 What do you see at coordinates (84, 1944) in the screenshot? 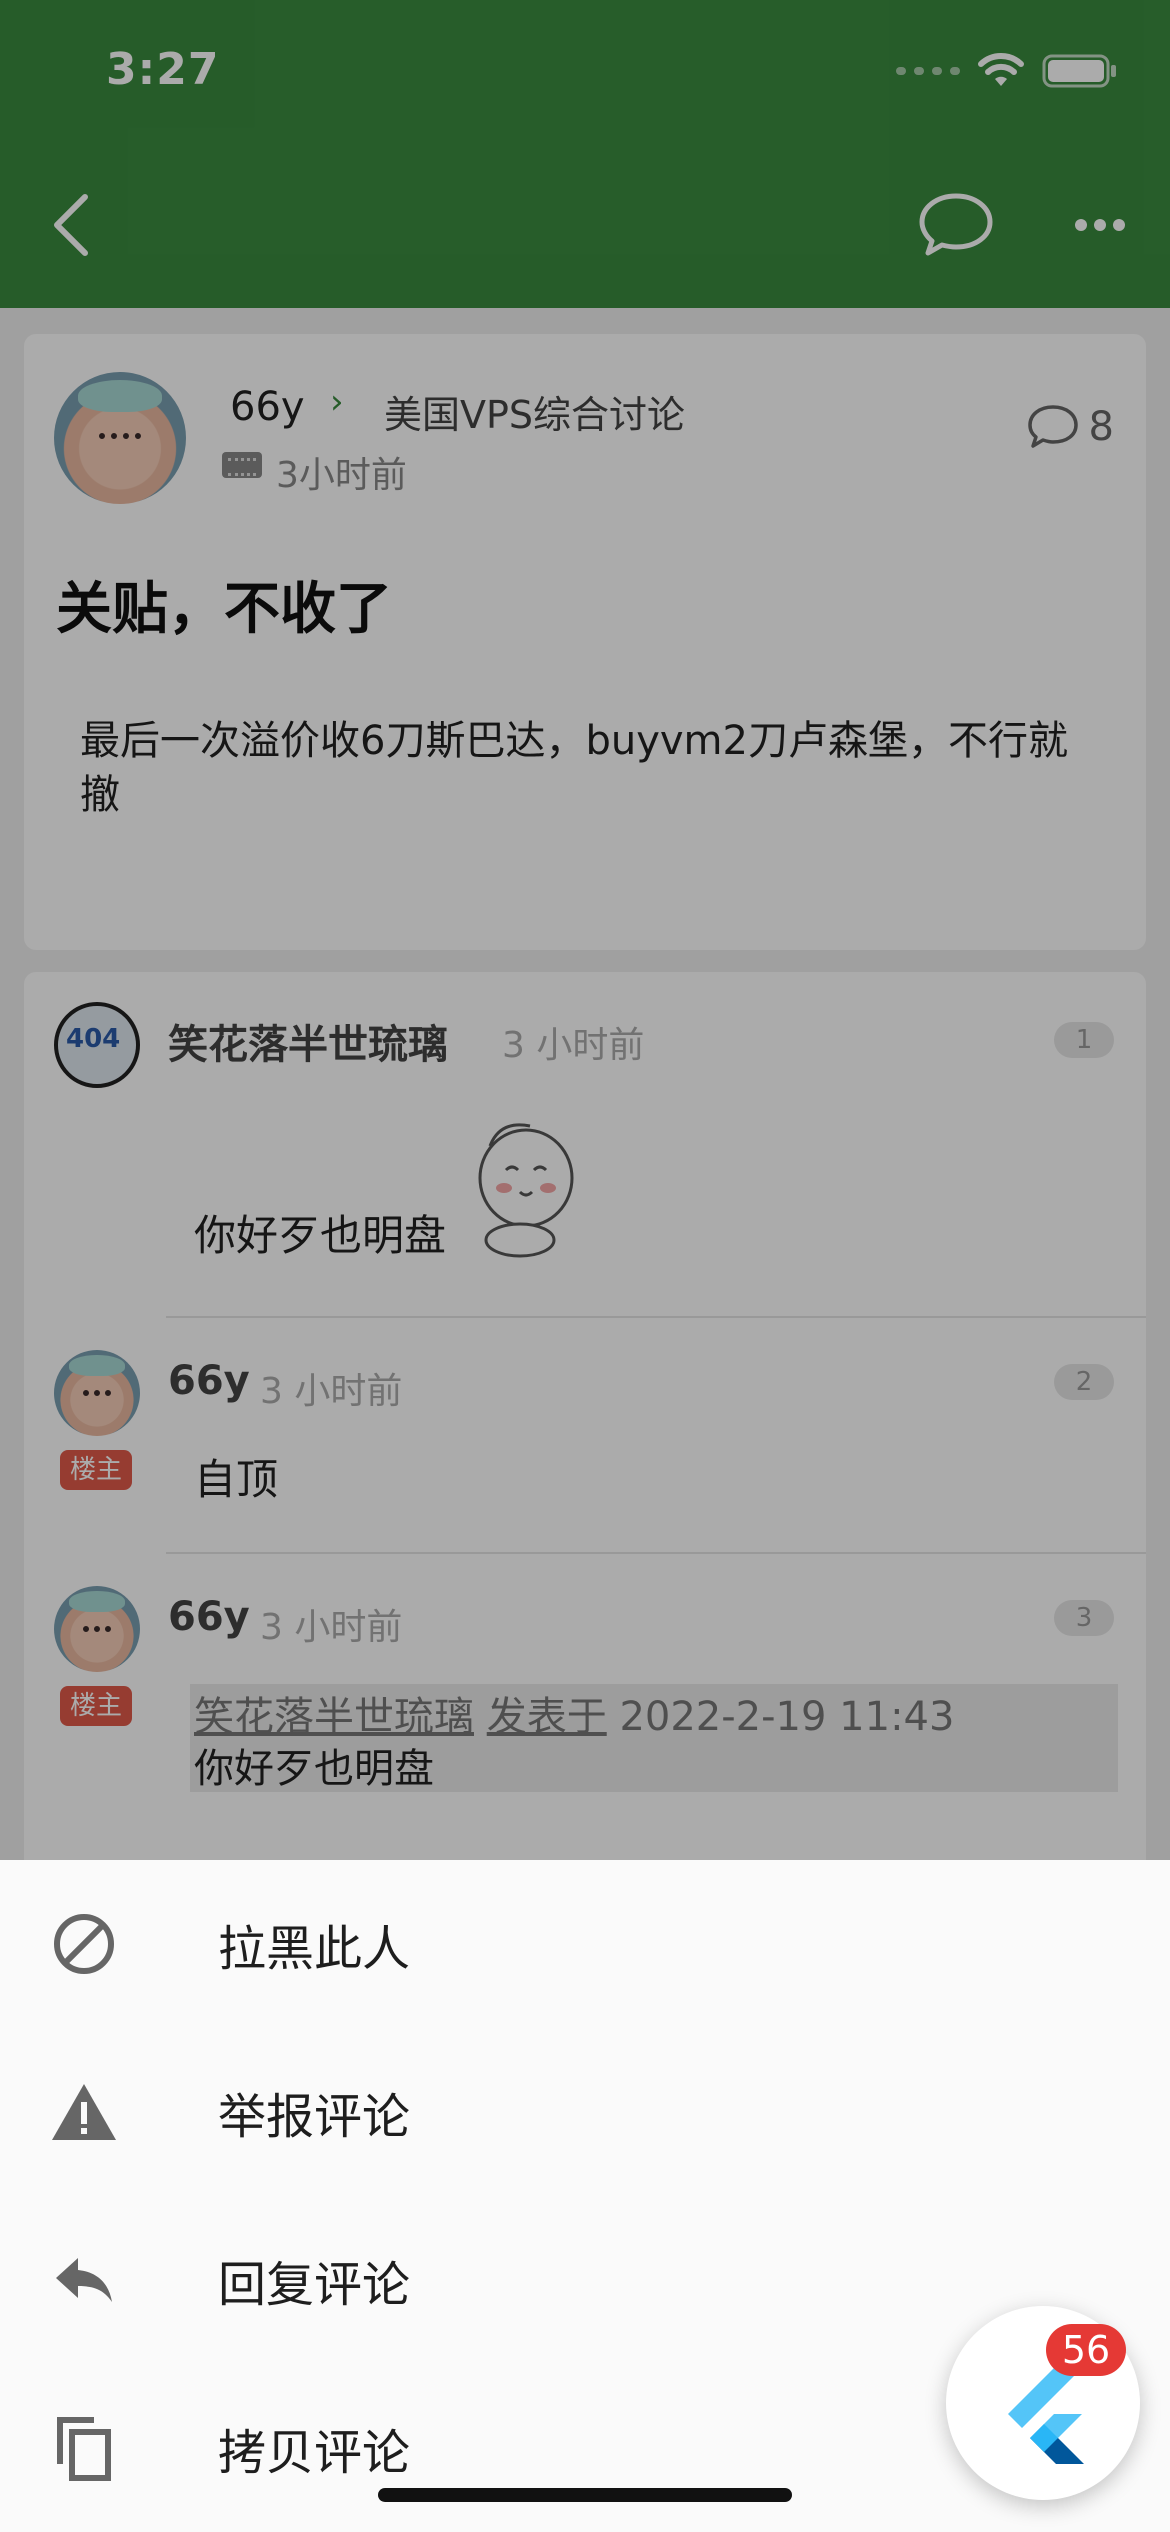
I see `block-icon` at bounding box center [84, 1944].